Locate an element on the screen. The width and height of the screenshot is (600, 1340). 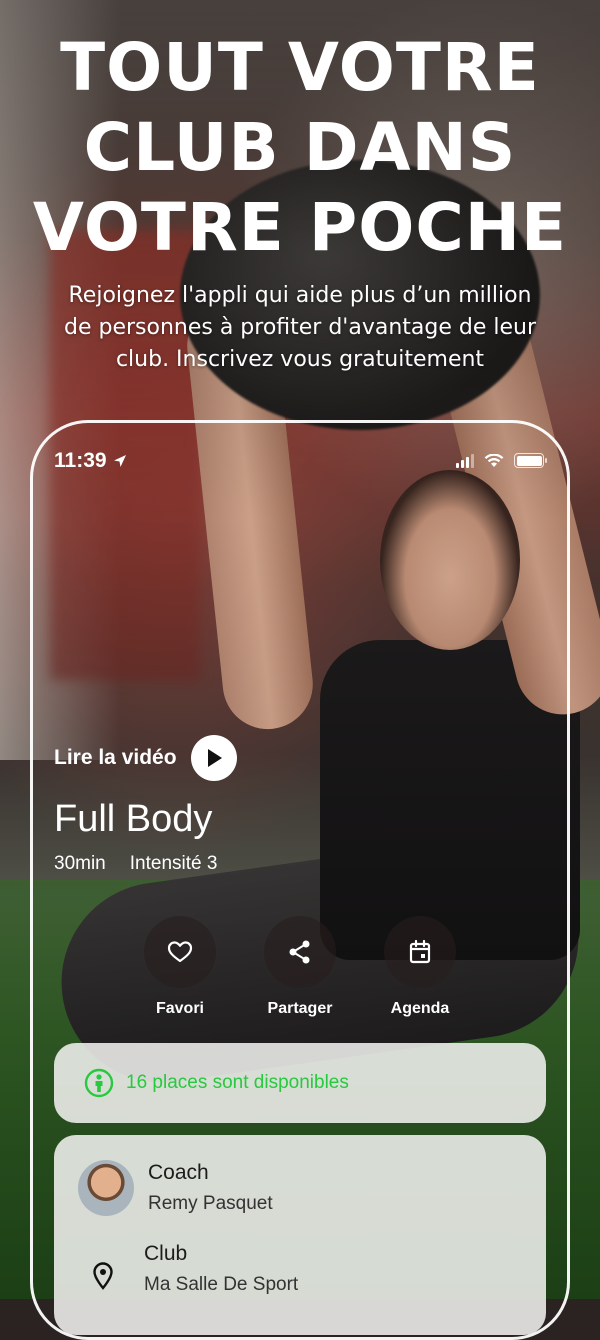
status-bar-indicators is located at coordinates (501, 460).